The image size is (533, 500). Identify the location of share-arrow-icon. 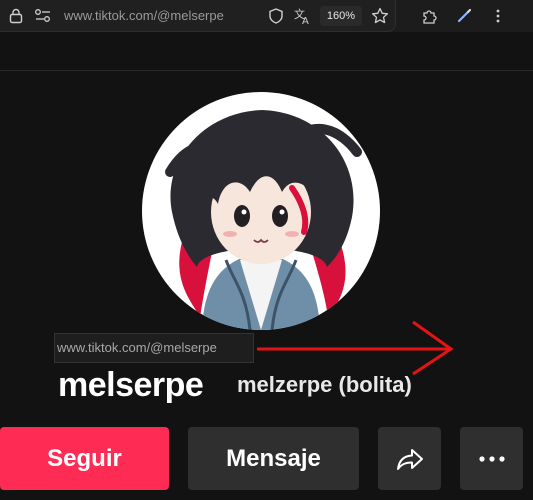
(409, 459).